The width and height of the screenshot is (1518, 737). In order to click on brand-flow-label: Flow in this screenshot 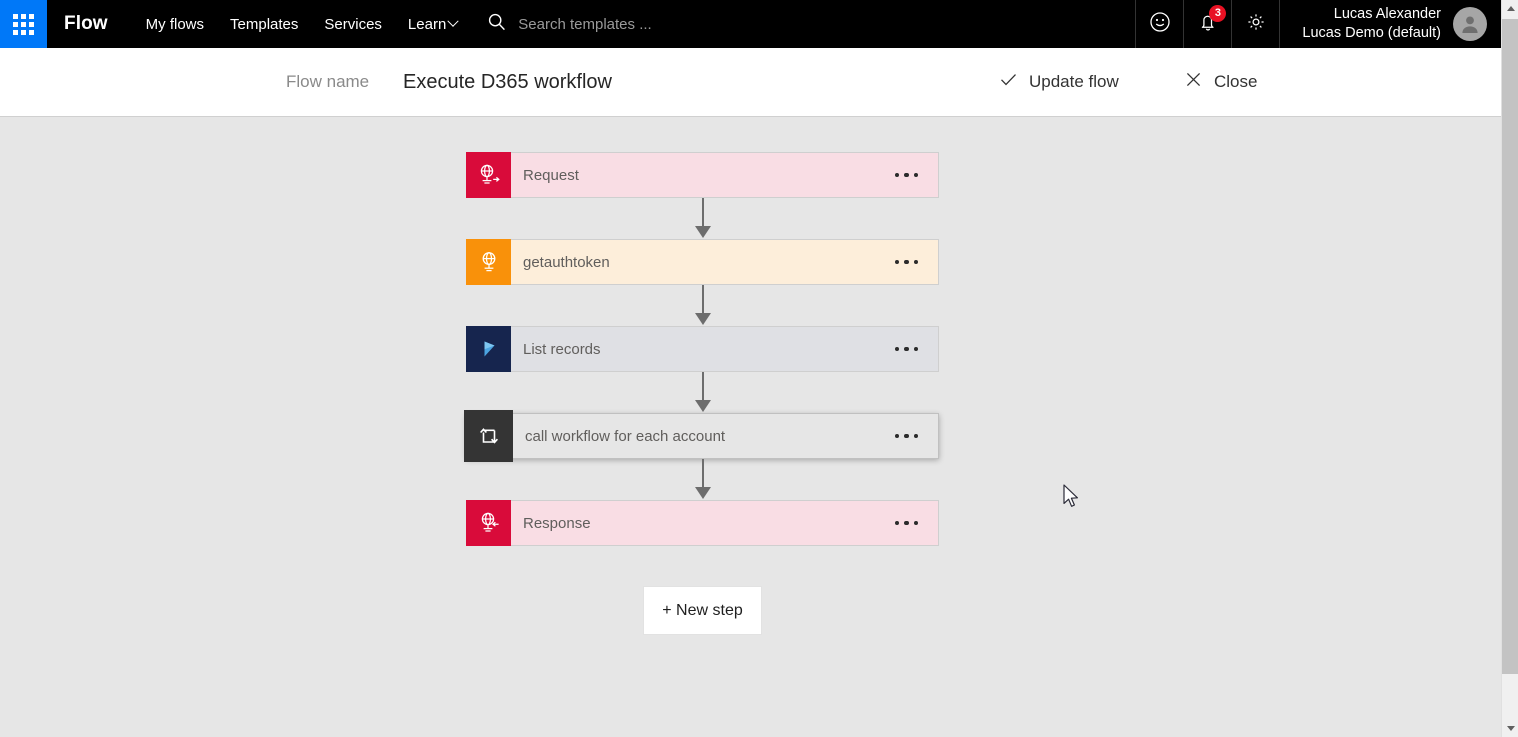, I will do `click(77, 24)`.